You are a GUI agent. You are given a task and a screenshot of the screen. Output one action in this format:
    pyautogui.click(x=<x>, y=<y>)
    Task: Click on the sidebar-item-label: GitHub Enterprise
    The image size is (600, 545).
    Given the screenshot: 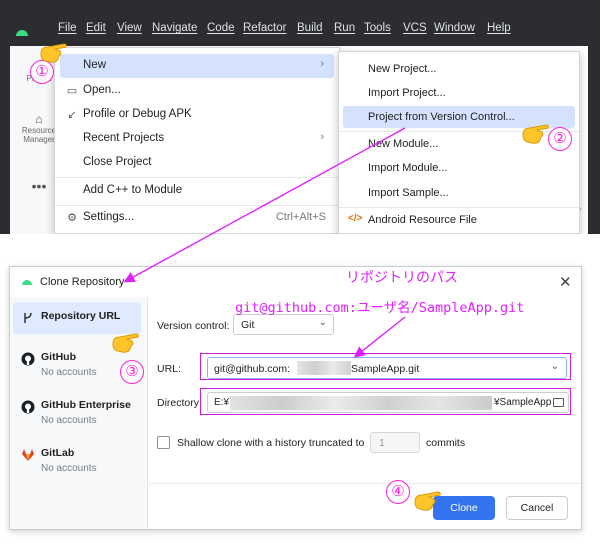 What is the action you would take?
    pyautogui.click(x=86, y=405)
    